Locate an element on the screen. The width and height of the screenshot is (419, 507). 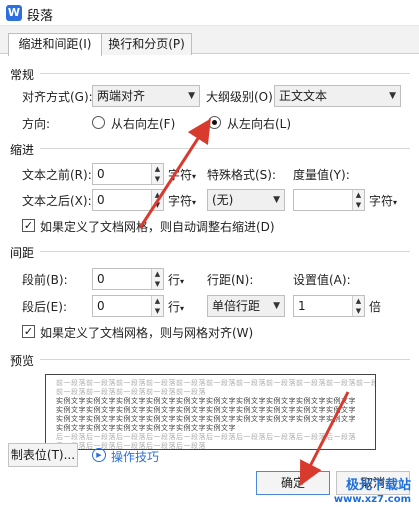
special-format-value: (无) is located at coordinates (223, 200).